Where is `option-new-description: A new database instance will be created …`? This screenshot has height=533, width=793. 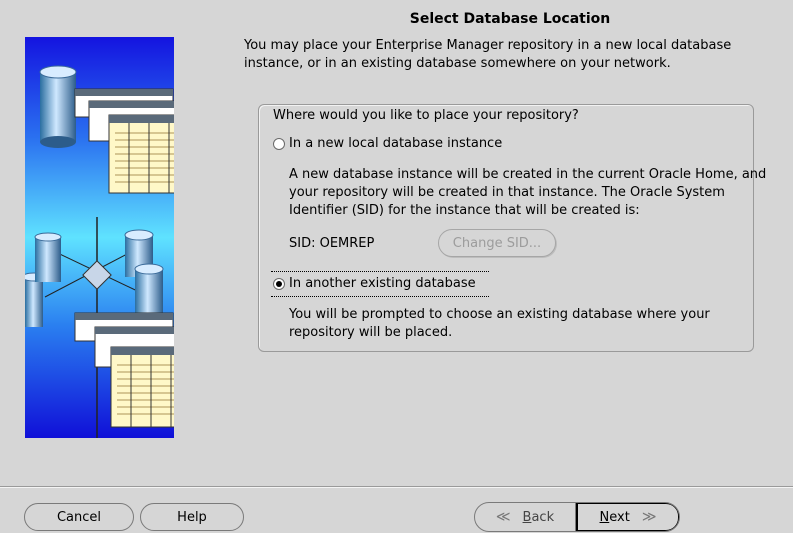 option-new-description: A new database instance will be created … is located at coordinates (528, 192).